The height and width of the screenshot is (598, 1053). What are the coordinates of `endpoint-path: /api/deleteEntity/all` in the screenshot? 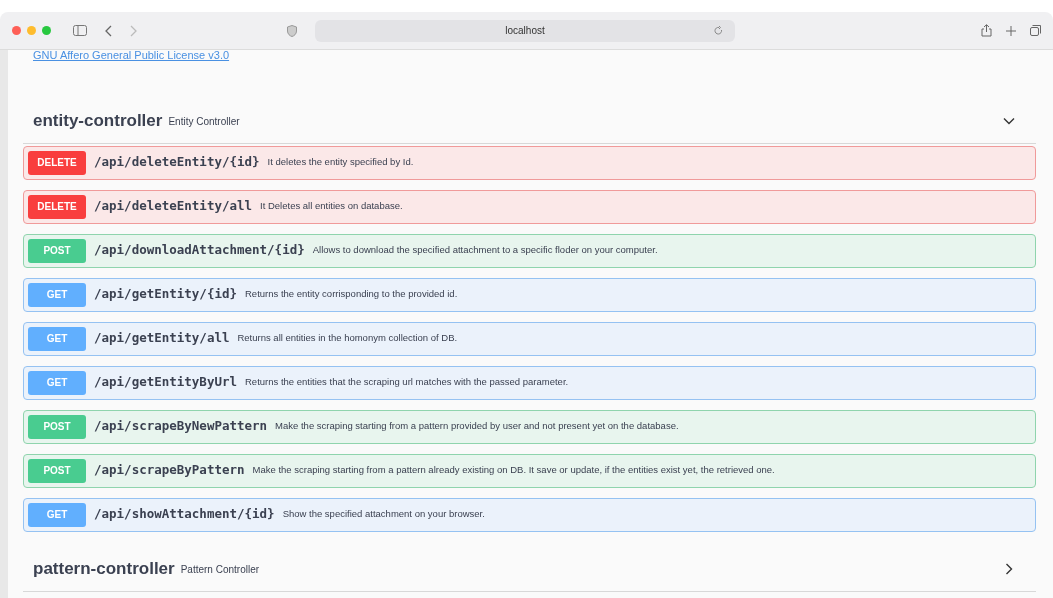 It's located at (173, 206).